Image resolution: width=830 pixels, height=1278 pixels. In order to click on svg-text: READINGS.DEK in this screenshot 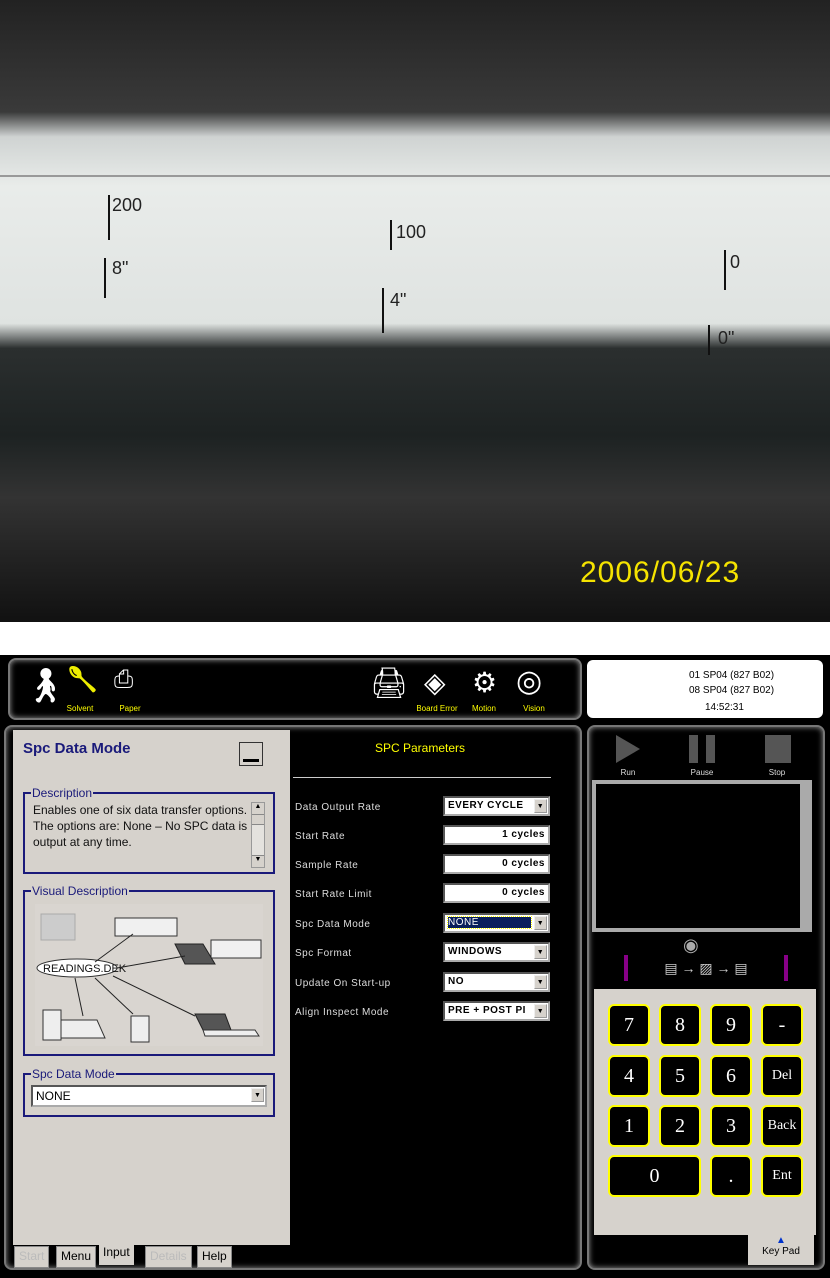, I will do `click(85, 969)`.